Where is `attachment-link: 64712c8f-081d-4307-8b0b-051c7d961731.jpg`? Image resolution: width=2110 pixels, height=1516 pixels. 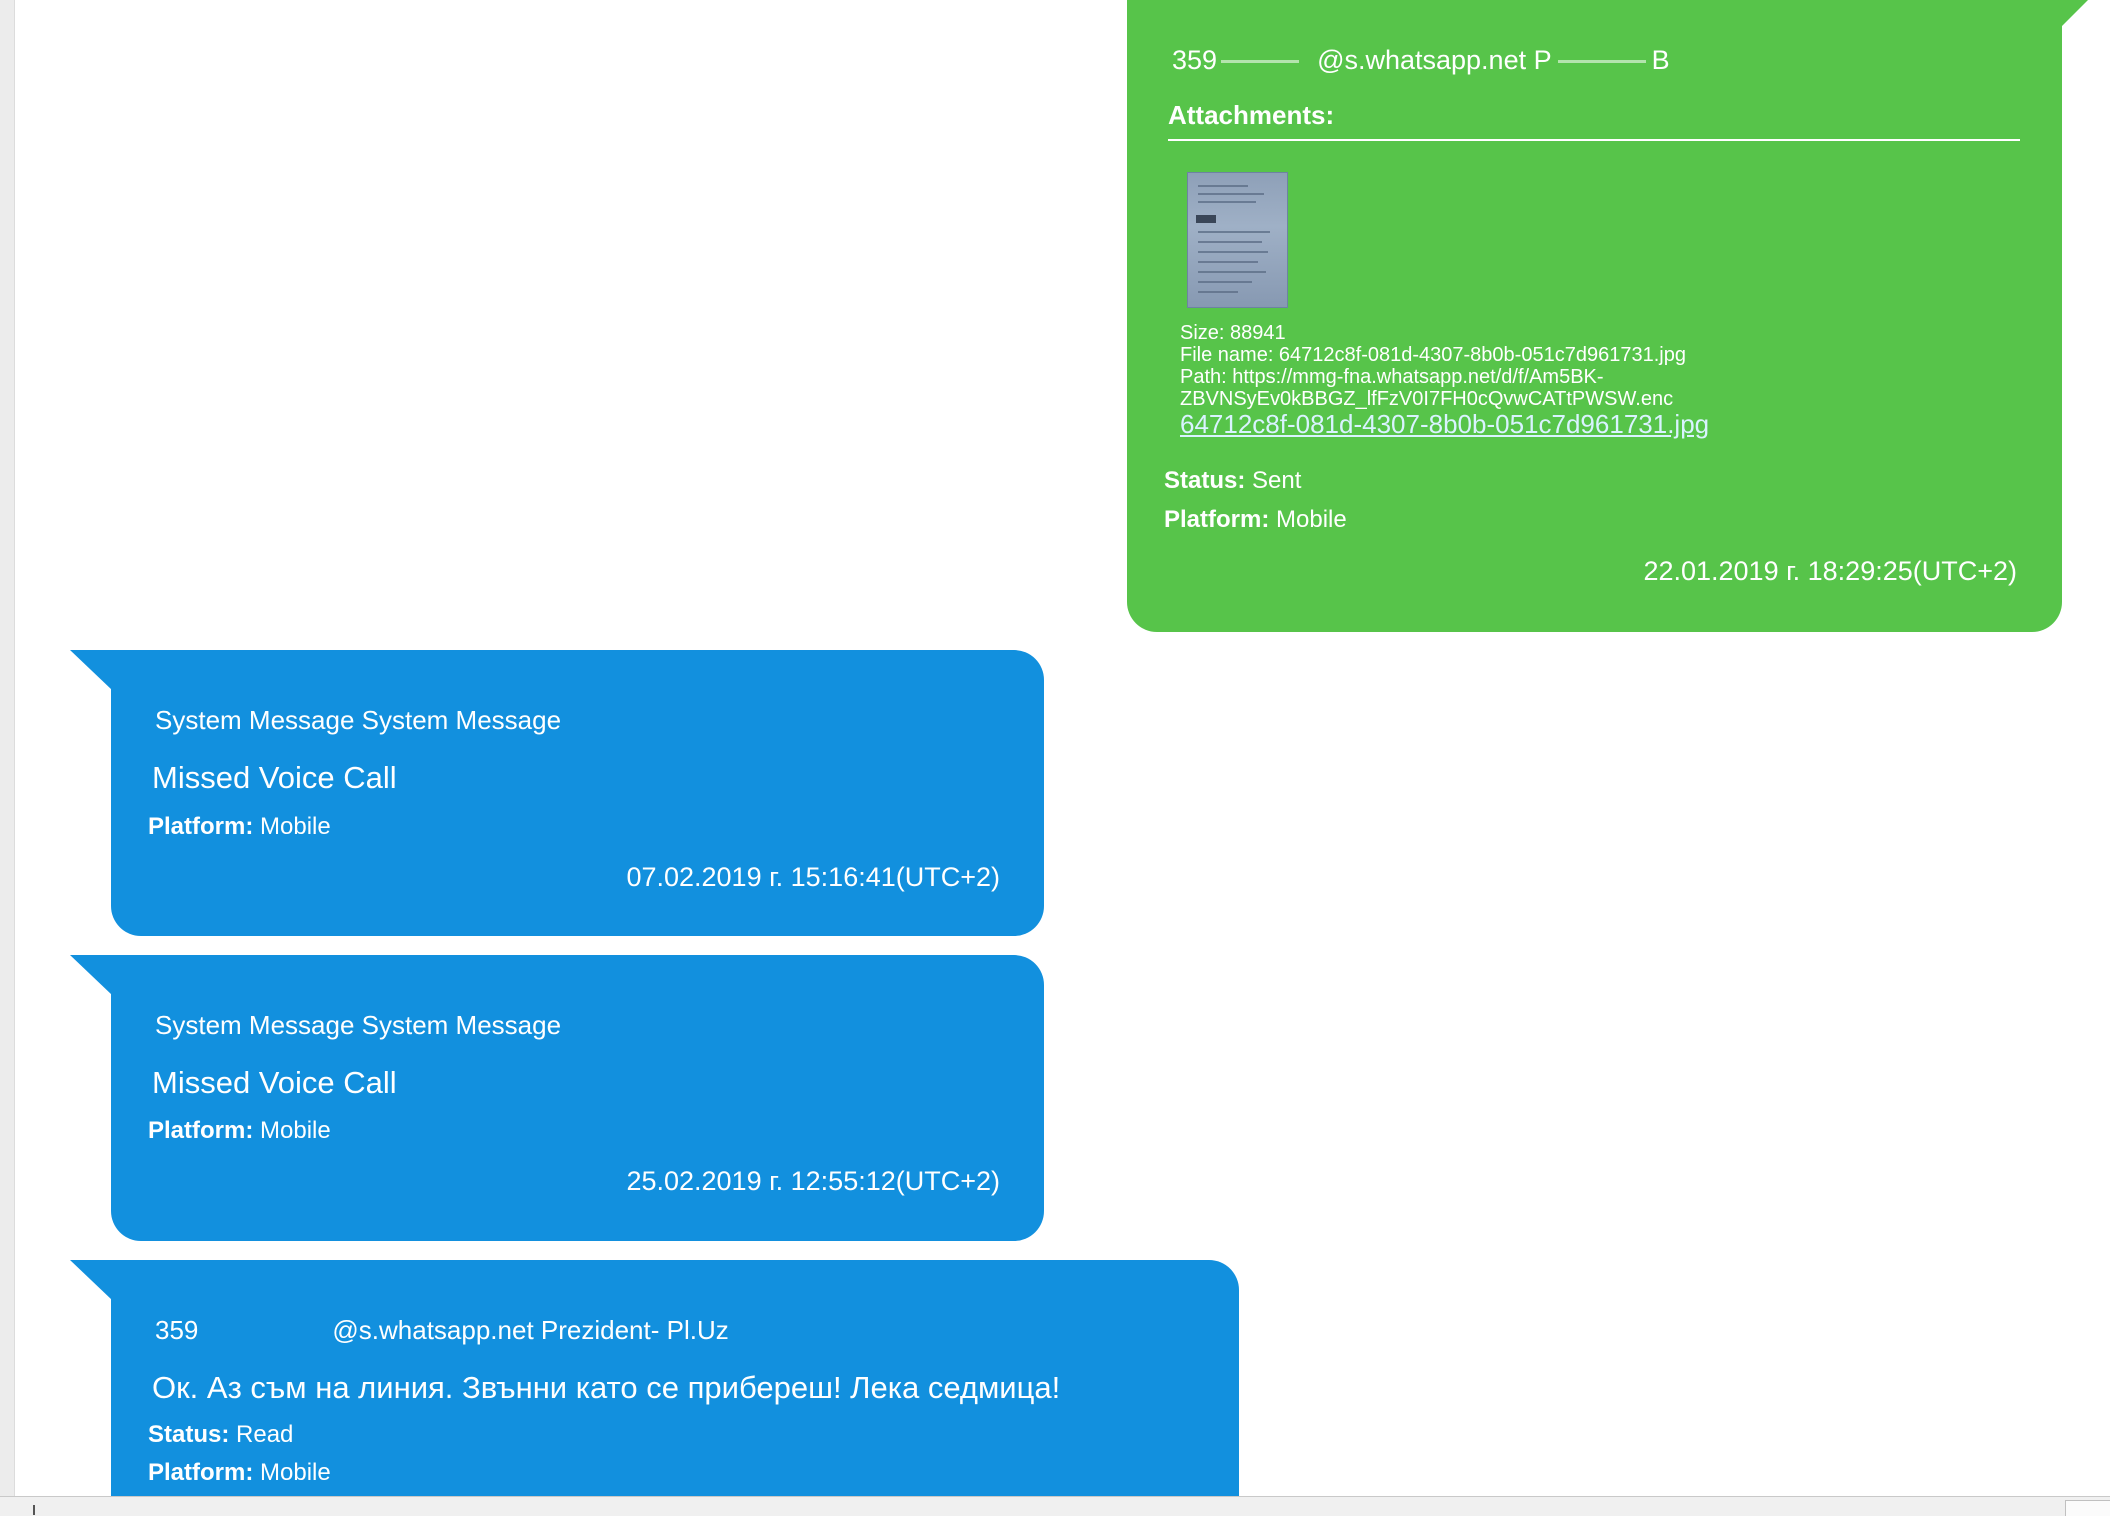 attachment-link: 64712c8f-081d-4307-8b0b-051c7d961731.jpg is located at coordinates (1444, 424).